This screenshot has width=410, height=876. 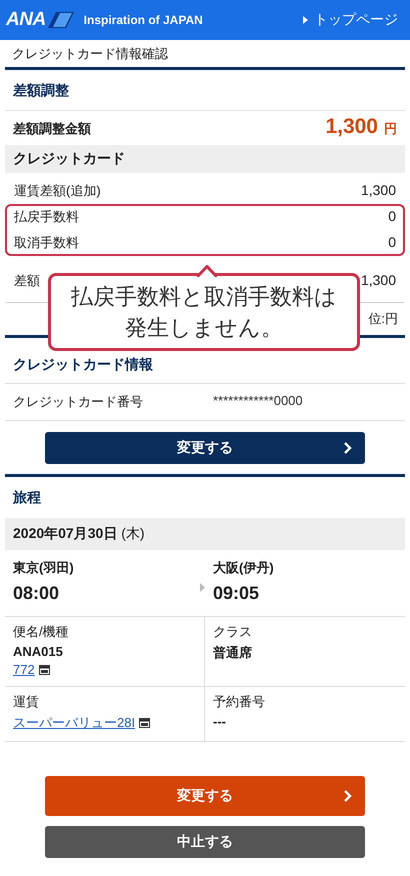 What do you see at coordinates (205, 448) in the screenshot?
I see `change-card-button: 変更する` at bounding box center [205, 448].